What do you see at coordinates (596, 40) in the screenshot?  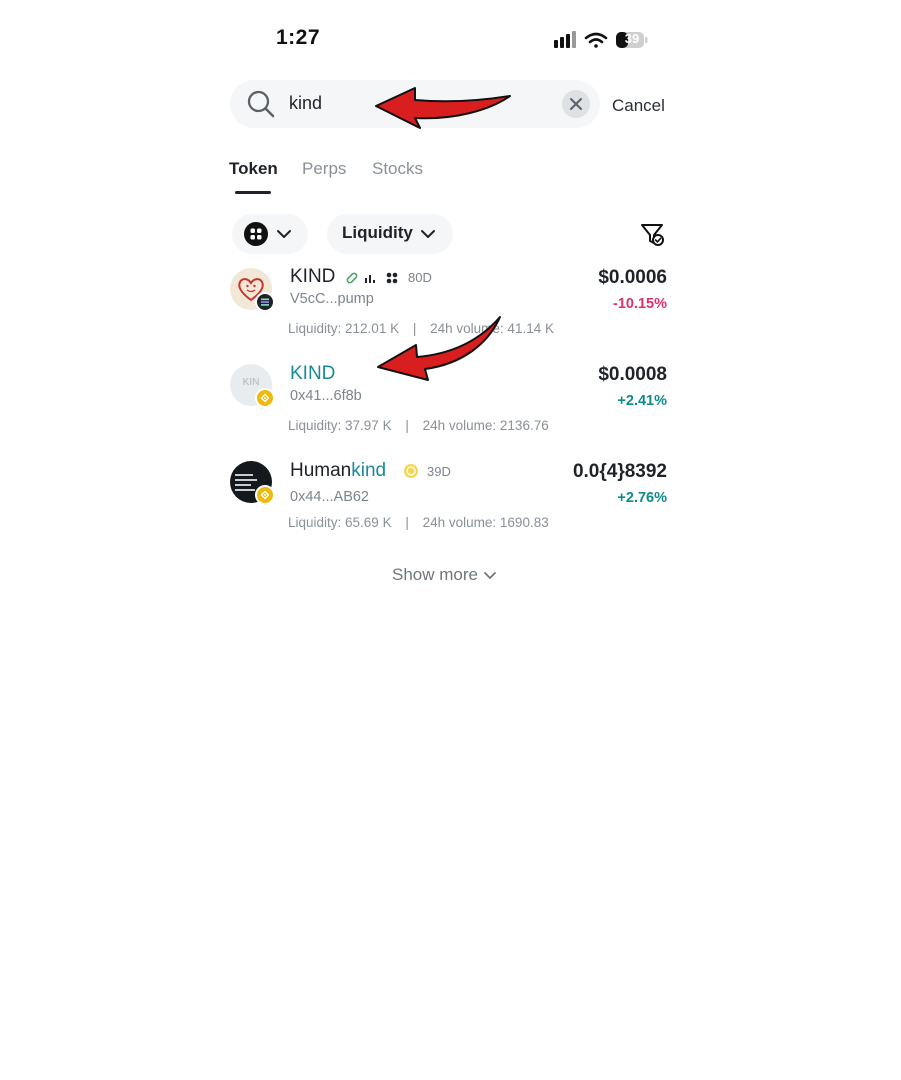 I see `wifi-icon` at bounding box center [596, 40].